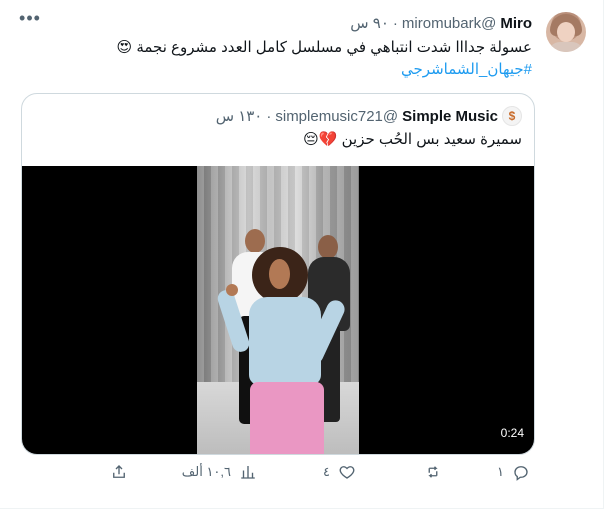 This screenshot has width=604, height=509. I want to click on retweet-icon, so click(433, 472).